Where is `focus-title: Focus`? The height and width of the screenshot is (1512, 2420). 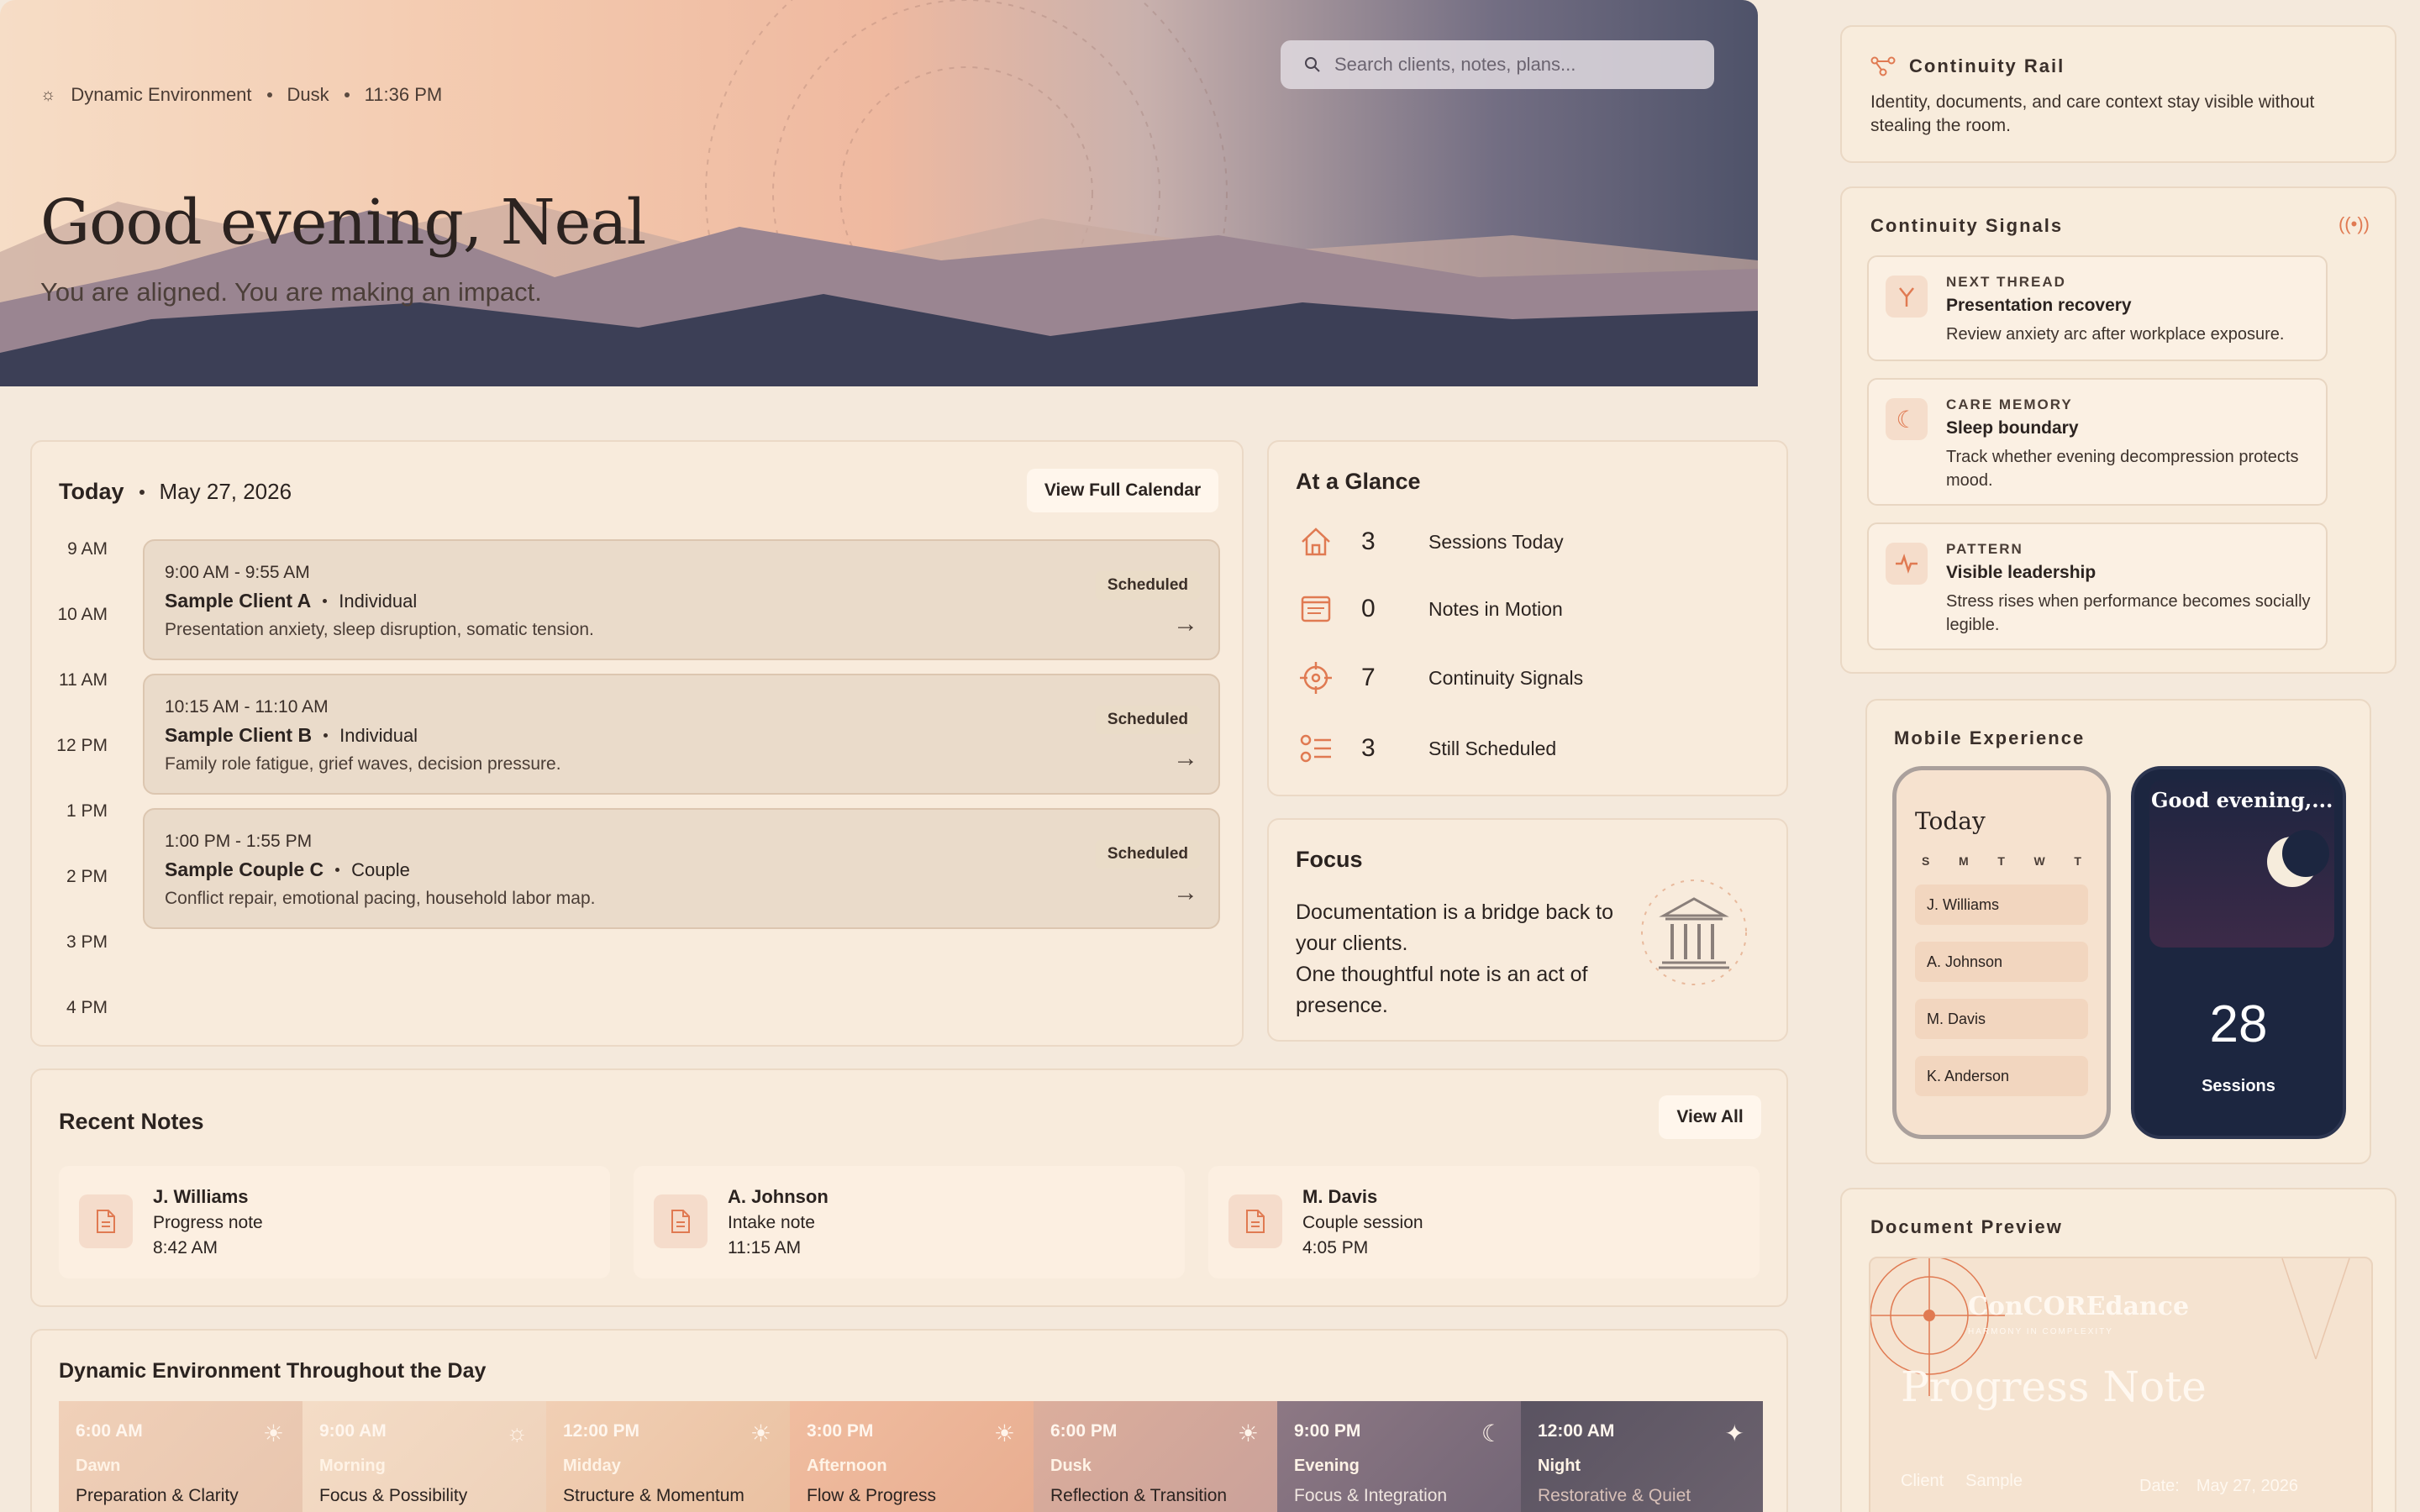 focus-title: Focus is located at coordinates (1329, 859).